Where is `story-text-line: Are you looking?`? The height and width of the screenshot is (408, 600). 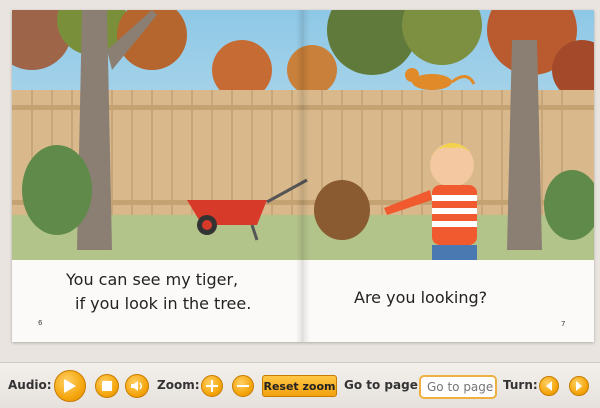 story-text-line: Are you looking? is located at coordinates (421, 297).